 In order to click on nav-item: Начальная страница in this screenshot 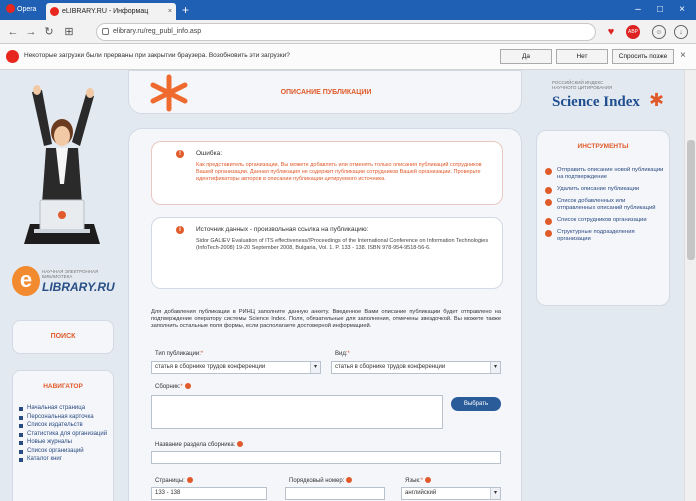, I will do `click(65, 409)`.